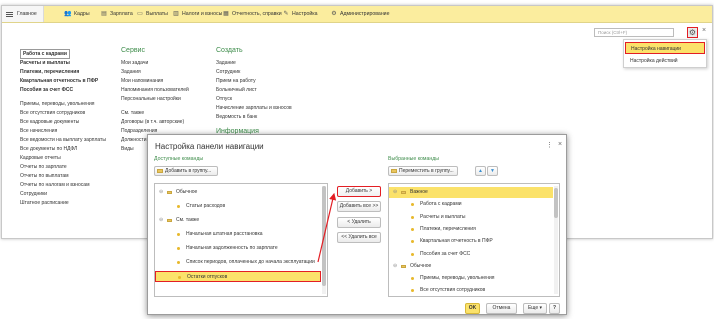 This screenshot has width=714, height=319. What do you see at coordinates (254, 99) in the screenshot?
I see `nav-link: Отпуск` at bounding box center [254, 99].